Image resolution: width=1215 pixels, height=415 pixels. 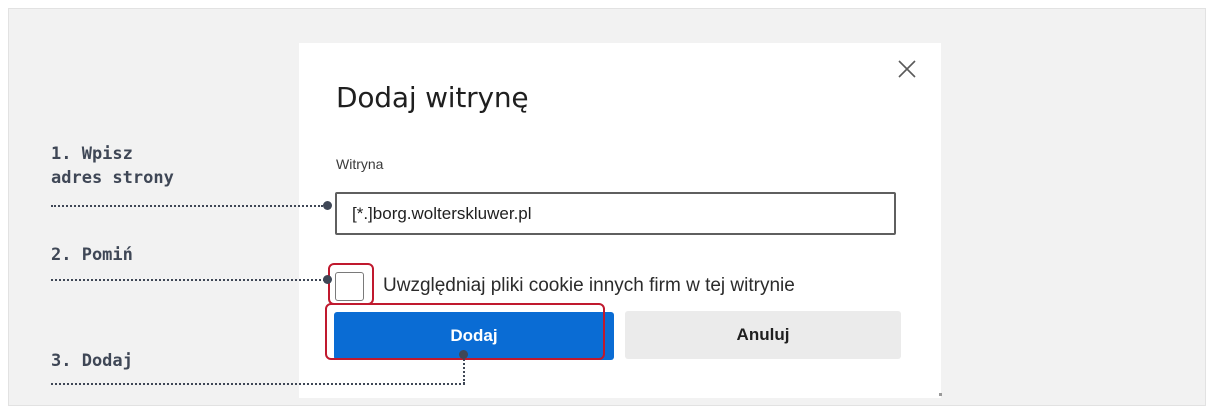 I want to click on site-url-input, so click(x=615, y=213).